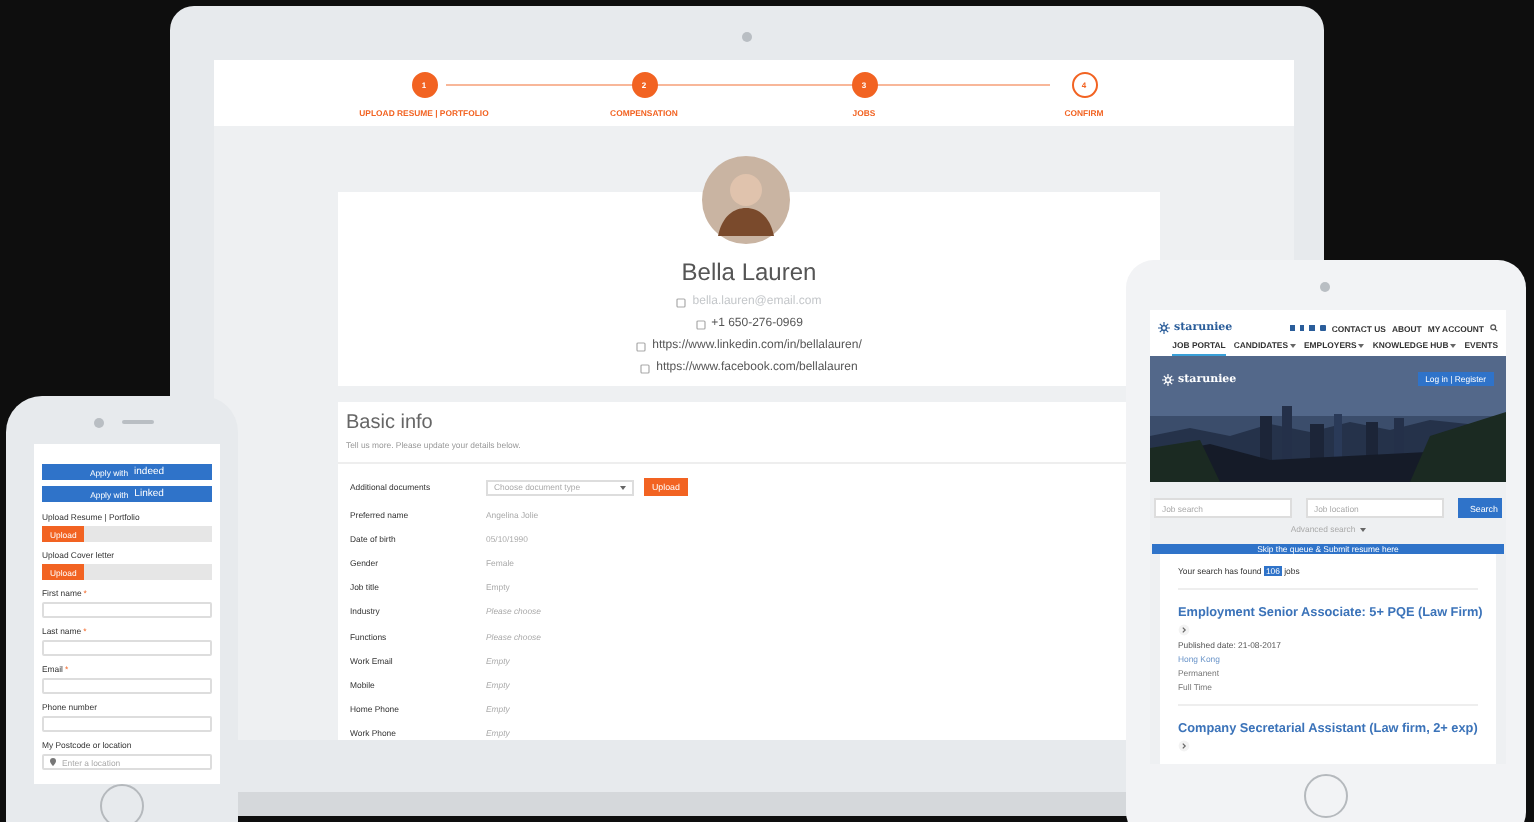  Describe the element at coordinates (749, 272) in the screenshot. I see `profile-name: Bella Lauren` at that location.